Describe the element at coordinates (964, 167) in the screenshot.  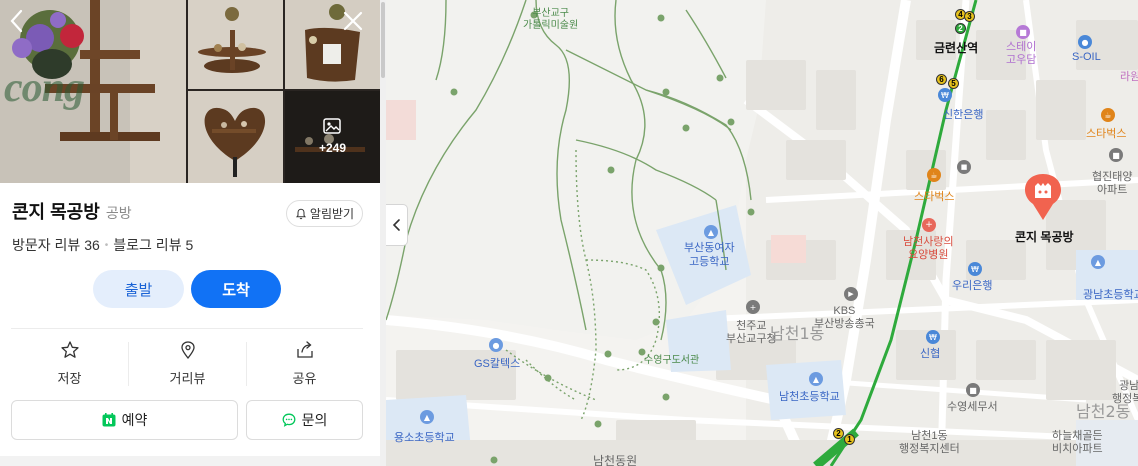
I see `bus-stop-icon: ■` at that location.